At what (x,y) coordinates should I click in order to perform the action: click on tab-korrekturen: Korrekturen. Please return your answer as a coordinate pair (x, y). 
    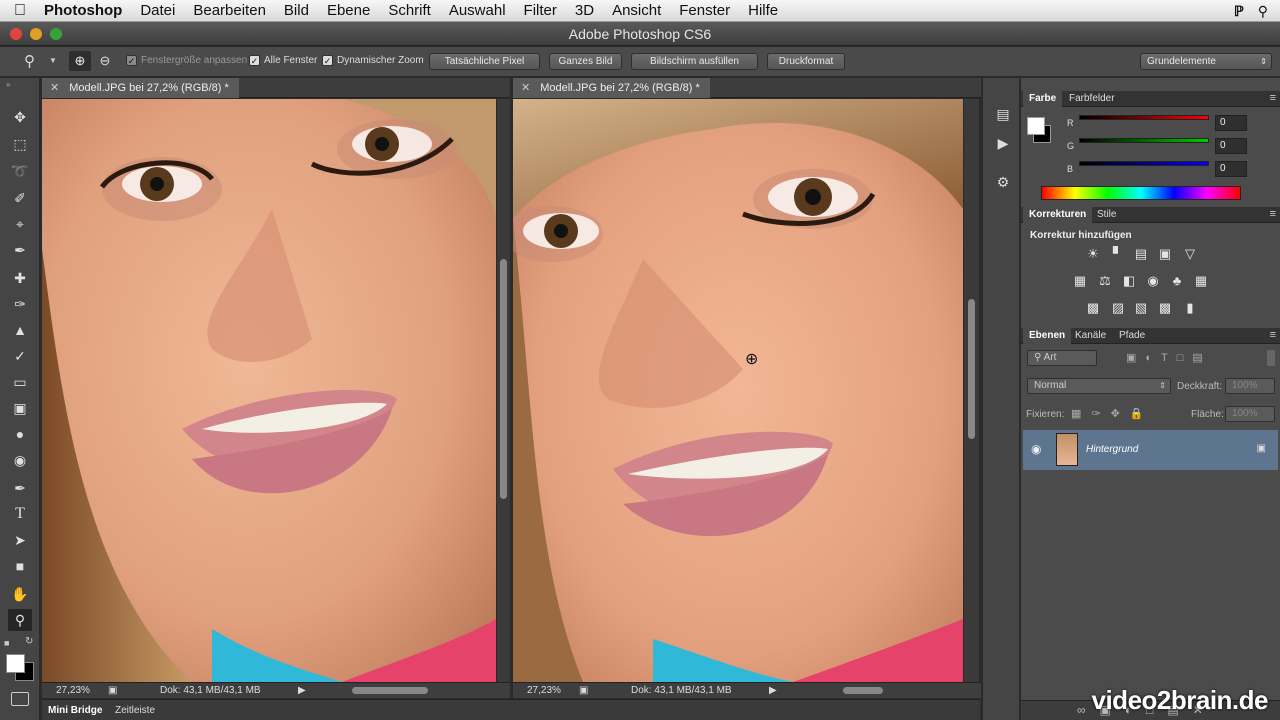
    Looking at the image, I should click on (1058, 215).